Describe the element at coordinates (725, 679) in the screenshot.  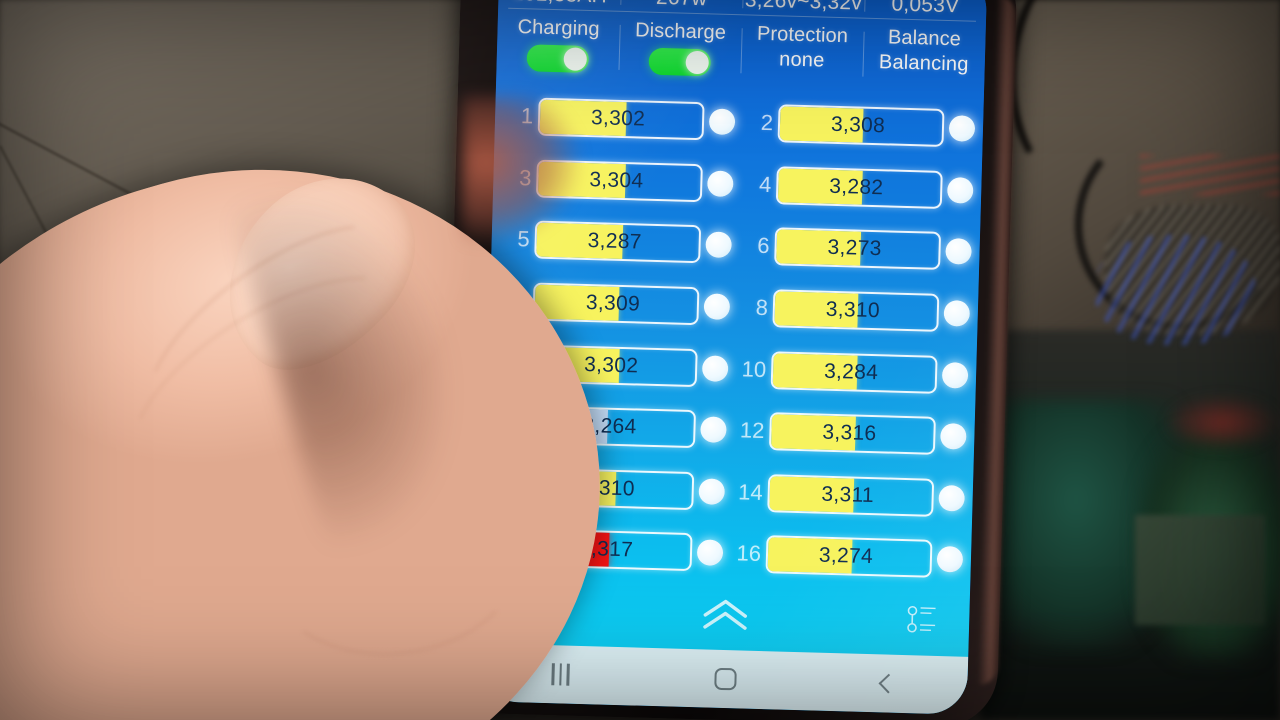
I see `home-icon` at that location.